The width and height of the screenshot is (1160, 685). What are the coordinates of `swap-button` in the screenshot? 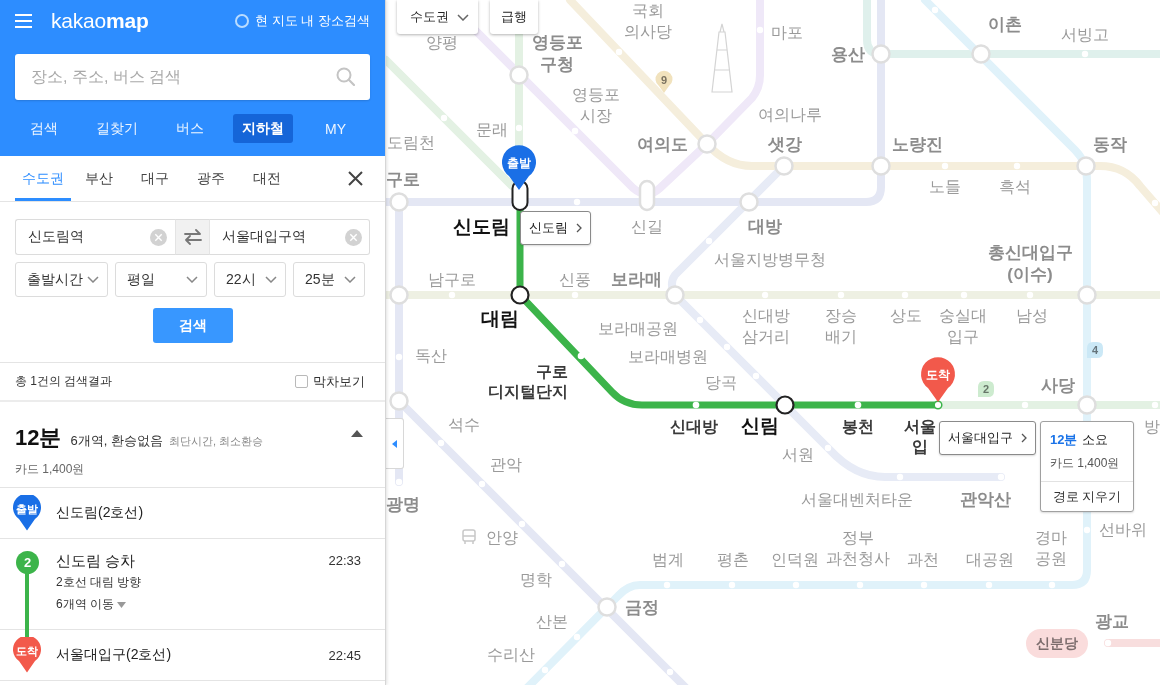 It's located at (192, 237).